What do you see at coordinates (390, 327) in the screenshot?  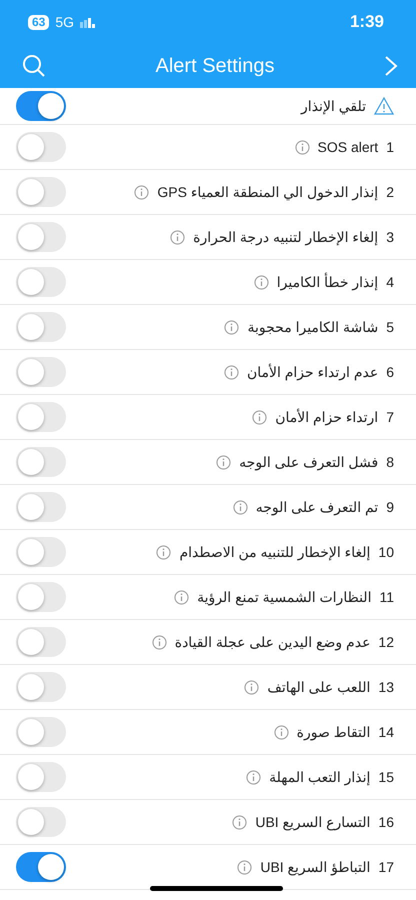 I see `alert-number: 5` at bounding box center [390, 327].